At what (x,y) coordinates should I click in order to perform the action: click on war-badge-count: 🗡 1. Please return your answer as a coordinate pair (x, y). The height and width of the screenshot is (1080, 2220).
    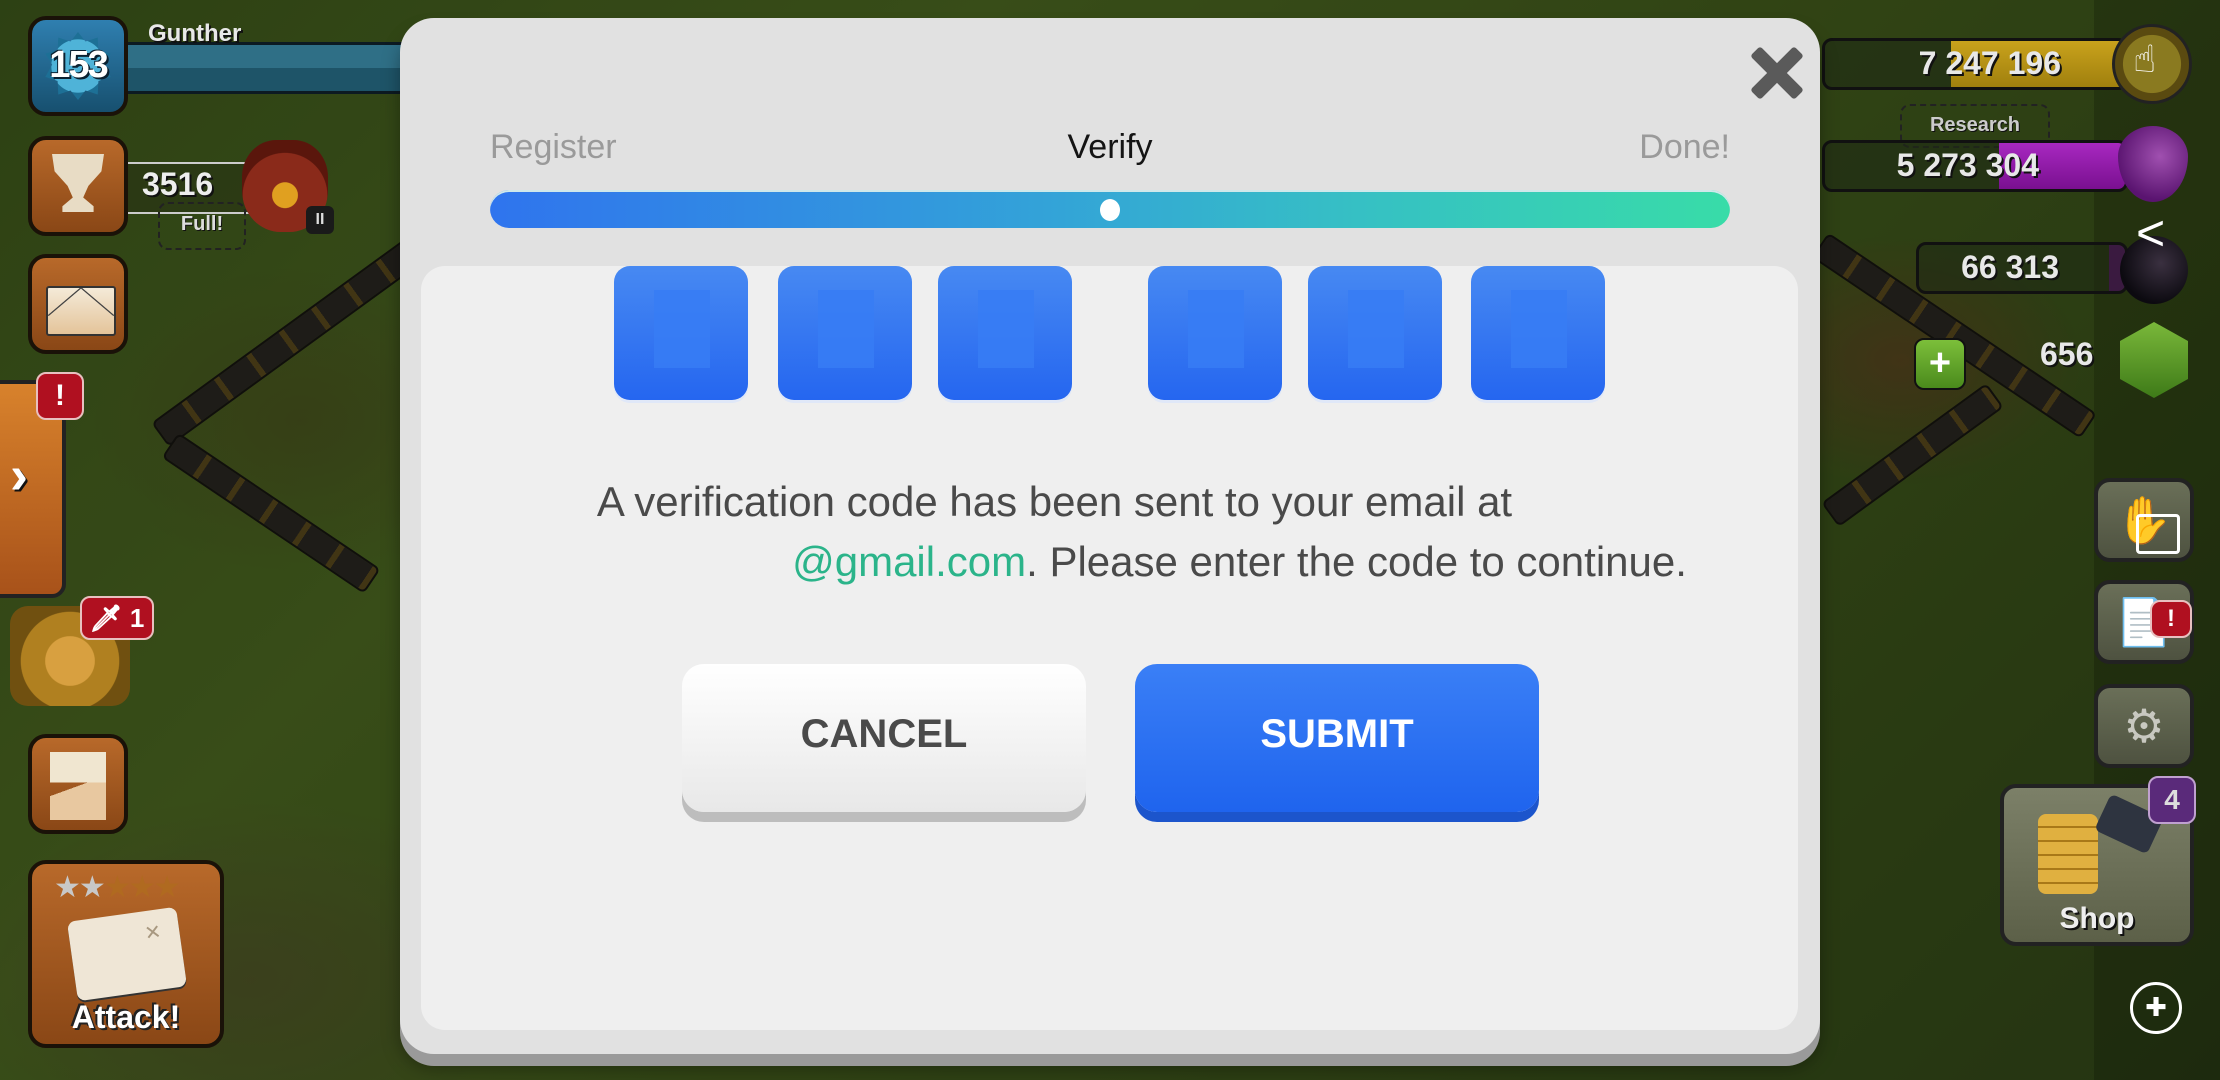
    Looking at the image, I should click on (117, 618).